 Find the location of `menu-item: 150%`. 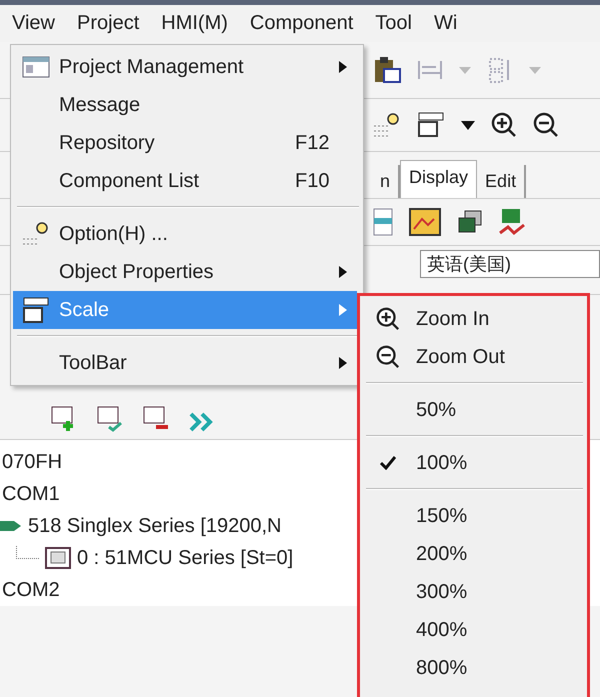

menu-item: 150% is located at coordinates (473, 516).